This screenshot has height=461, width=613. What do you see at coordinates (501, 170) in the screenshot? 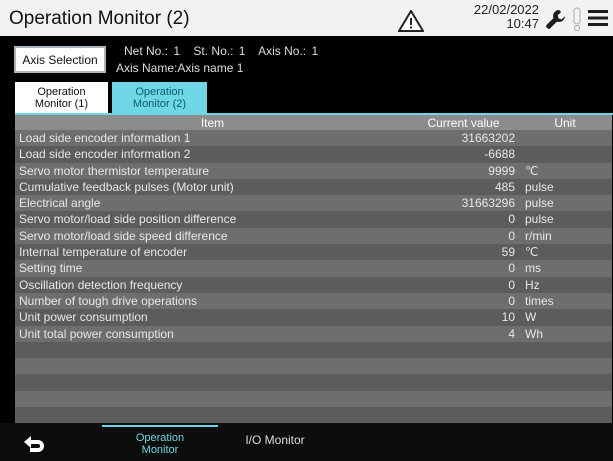
I see `row-value: 9999` at bounding box center [501, 170].